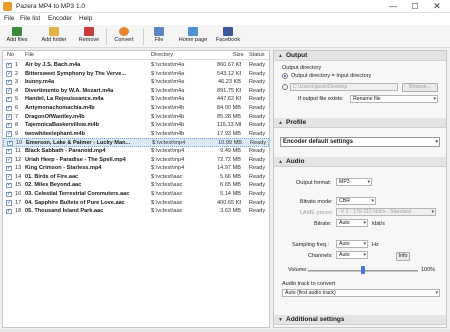 The height and width of the screenshot is (332, 450). What do you see at coordinates (52, 176) in the screenshot?
I see `row-filename: 01. Birds of Fire.aac` at bounding box center [52, 176].